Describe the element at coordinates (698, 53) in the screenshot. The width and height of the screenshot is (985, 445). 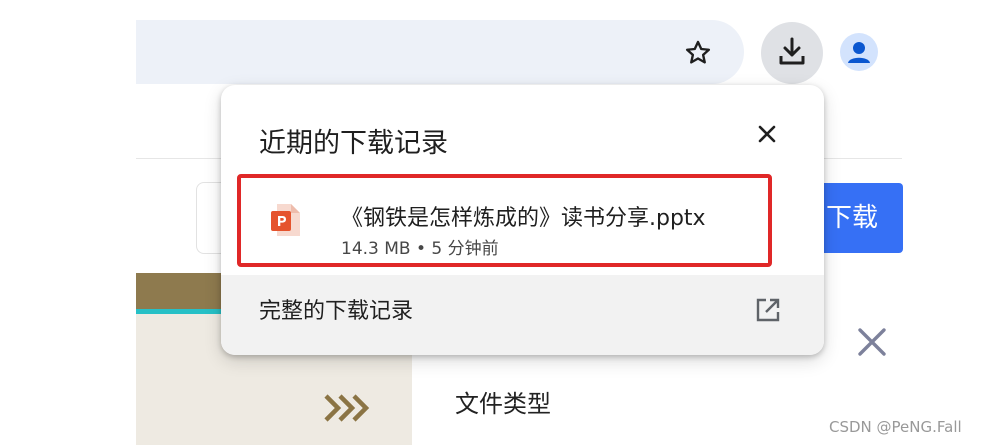
I see `bookmark-star-icon` at that location.